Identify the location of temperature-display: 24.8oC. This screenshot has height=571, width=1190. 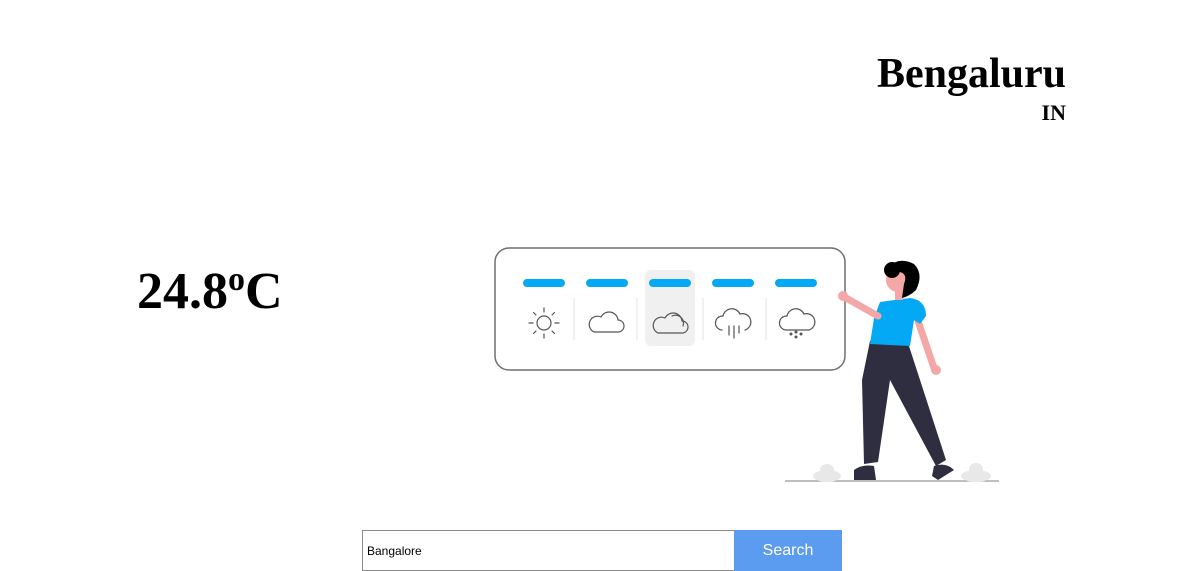
(210, 292).